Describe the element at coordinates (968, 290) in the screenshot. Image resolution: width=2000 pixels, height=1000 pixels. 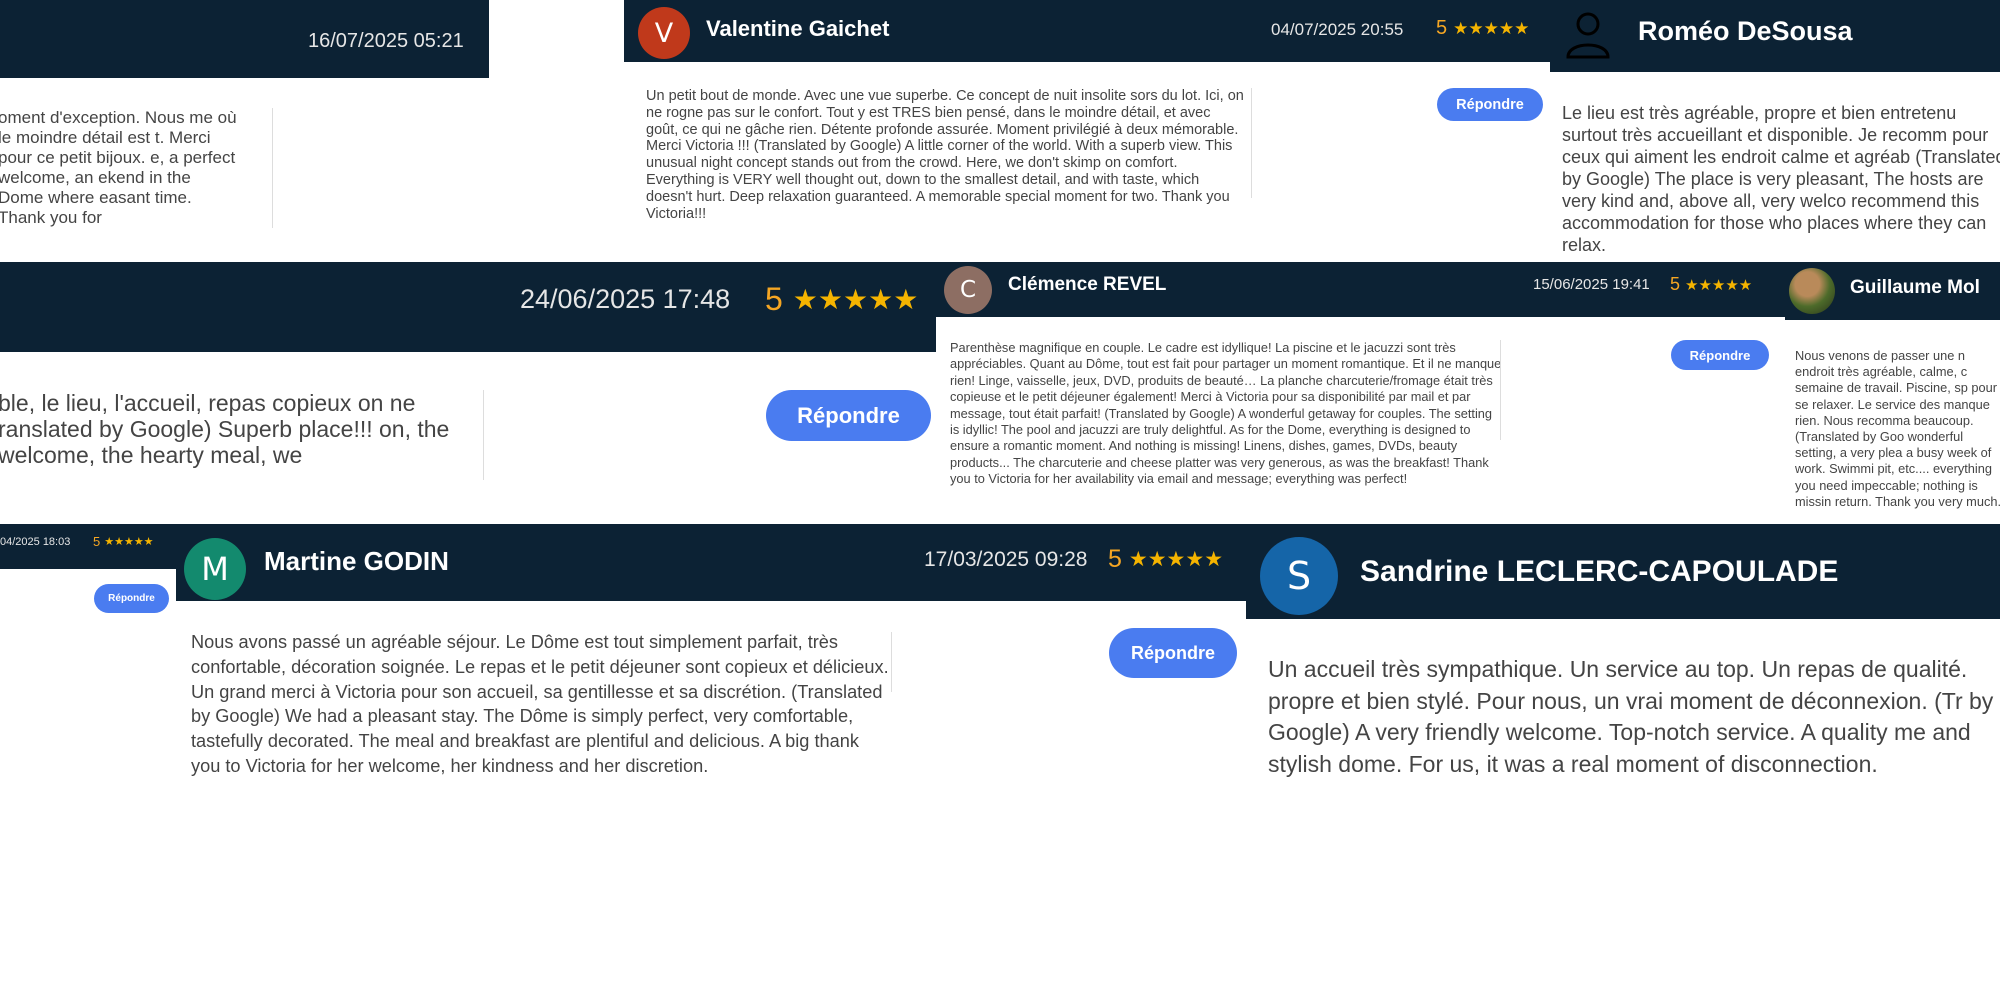
I see `avatar: C` at that location.